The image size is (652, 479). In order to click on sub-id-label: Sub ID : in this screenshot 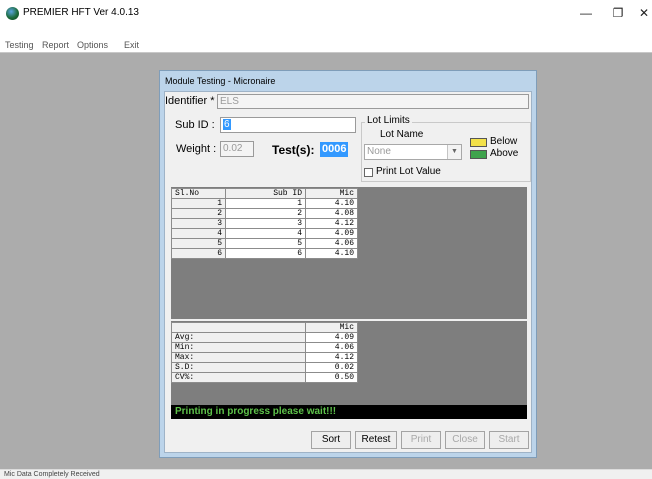, I will do `click(195, 125)`.